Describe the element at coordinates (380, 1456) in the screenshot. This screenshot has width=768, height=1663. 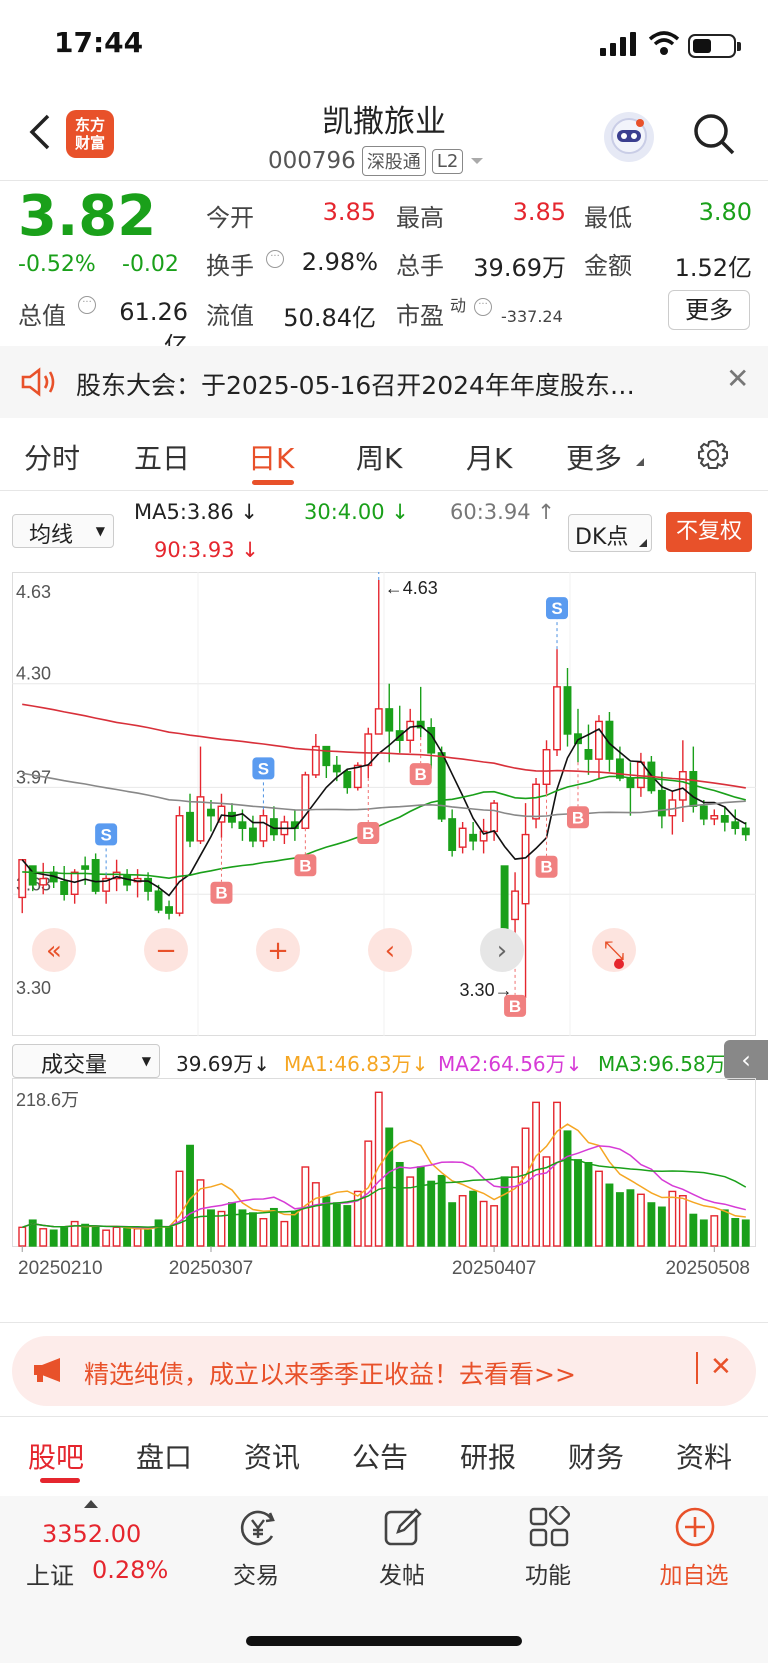
I see `tab-announcements: 公告` at that location.